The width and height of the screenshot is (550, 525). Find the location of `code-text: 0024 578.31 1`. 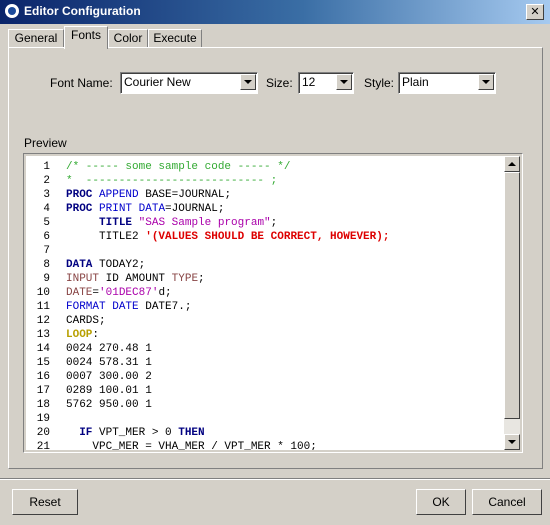

code-text: 0024 578.31 1 is located at coordinates (109, 363).